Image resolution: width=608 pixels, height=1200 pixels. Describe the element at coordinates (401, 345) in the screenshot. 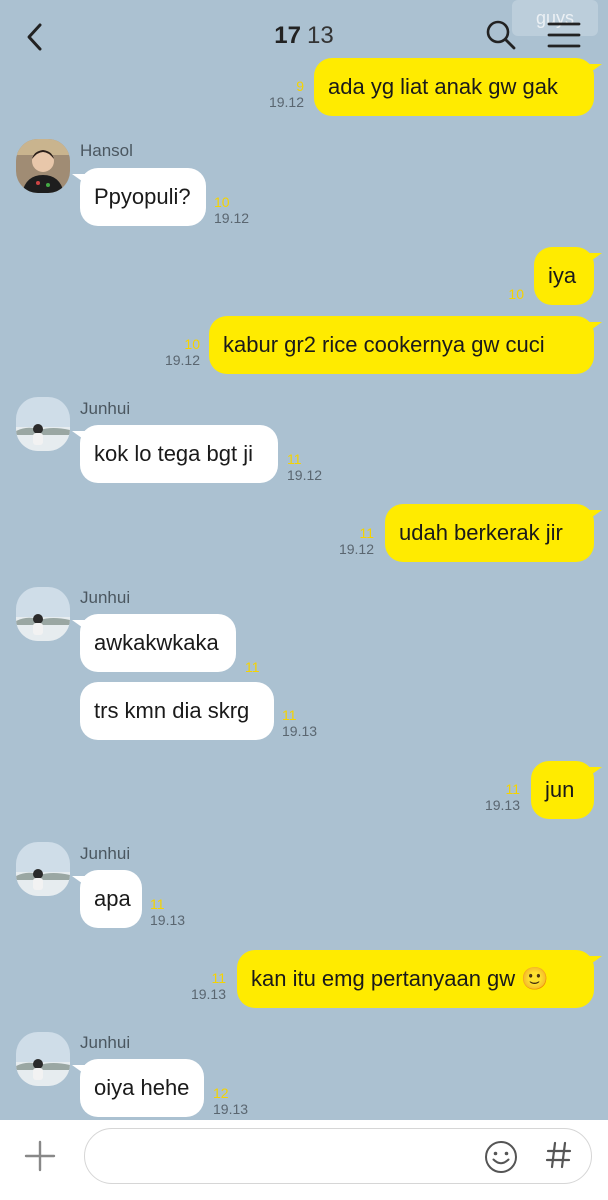

I see `message-bubble: kabur gr2 rice cookernya gw cuci` at that location.